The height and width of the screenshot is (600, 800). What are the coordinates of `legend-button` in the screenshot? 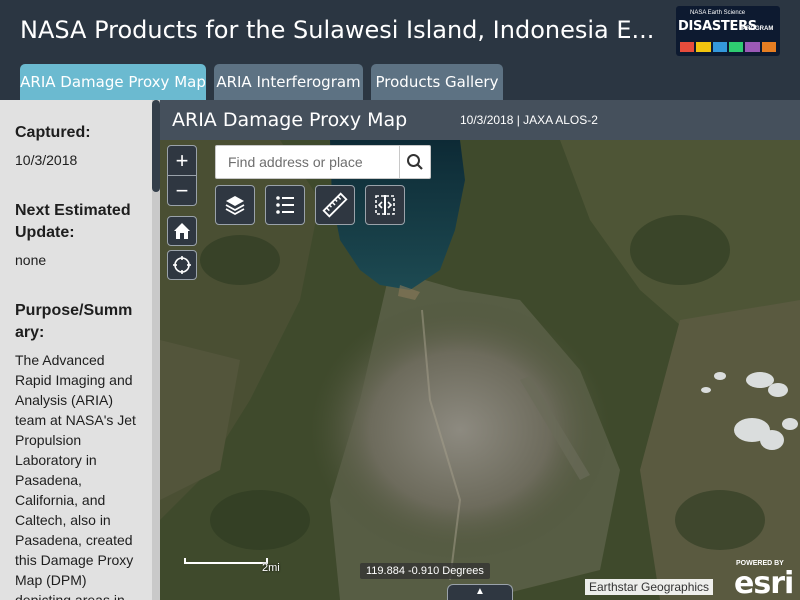 It's located at (285, 205).